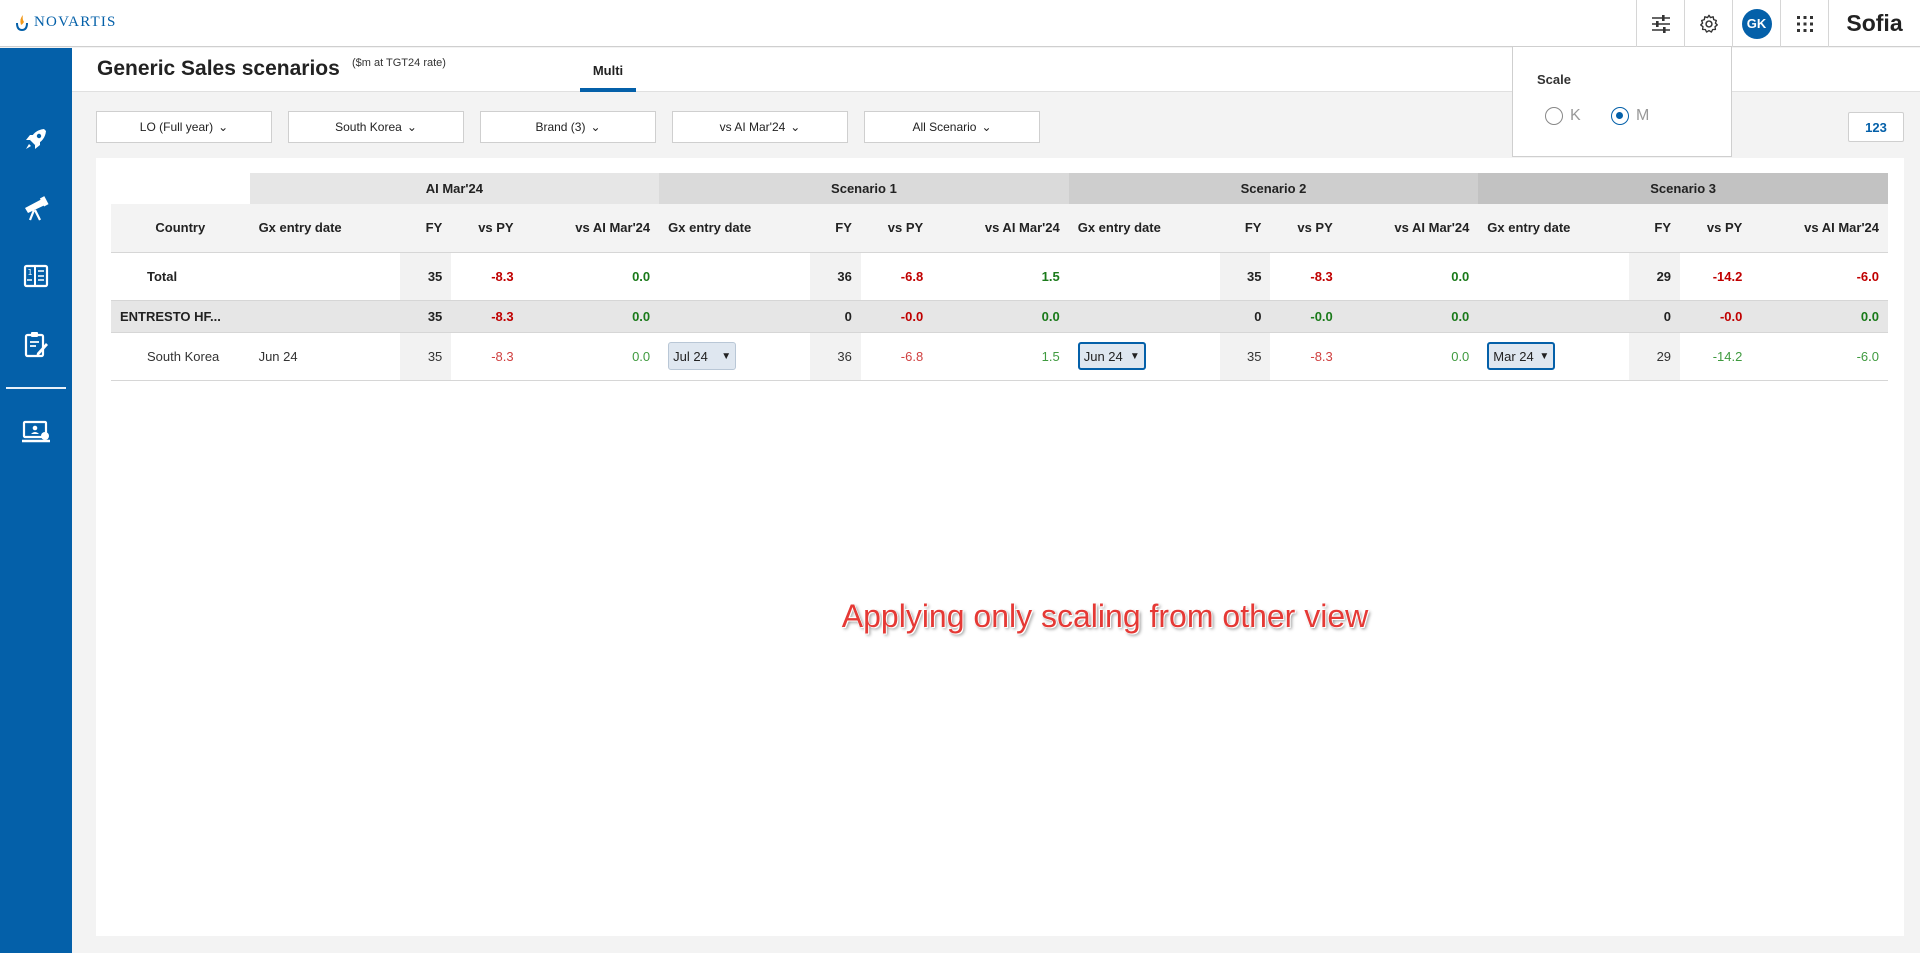  Describe the element at coordinates (944, 127) in the screenshot. I see `filter-label: All Scenario` at that location.